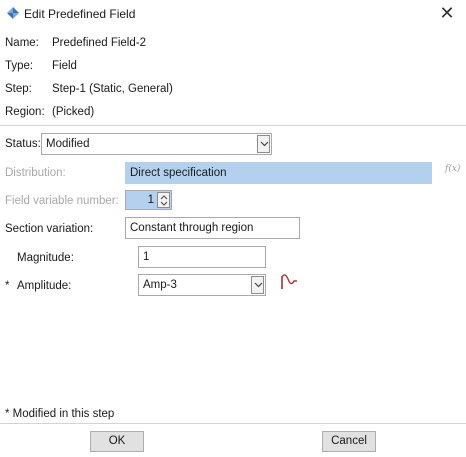  Describe the element at coordinates (202, 285) in the screenshot. I see `amplitude-select: Amp-3` at that location.